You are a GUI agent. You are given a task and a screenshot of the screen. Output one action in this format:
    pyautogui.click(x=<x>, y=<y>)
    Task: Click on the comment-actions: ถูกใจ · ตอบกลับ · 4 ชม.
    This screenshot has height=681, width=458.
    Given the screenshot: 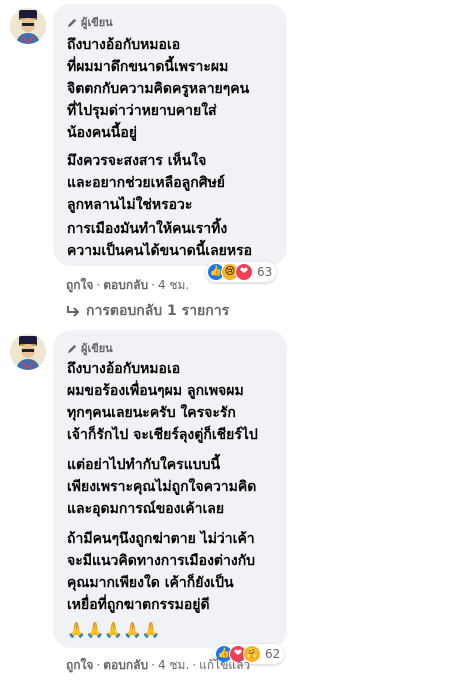 What is the action you would take?
    pyautogui.click(x=128, y=285)
    